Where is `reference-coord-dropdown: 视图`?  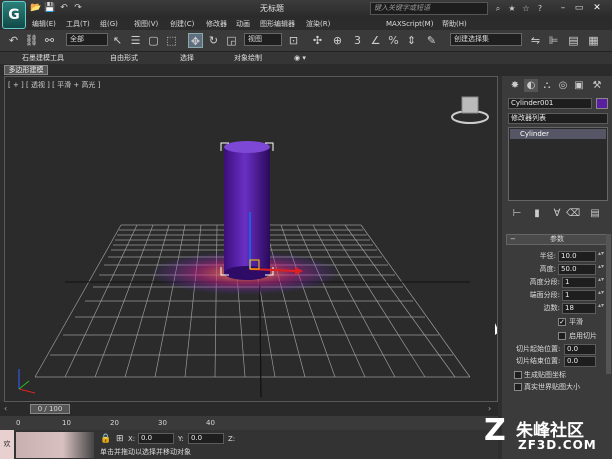 reference-coord-dropdown: 视图 is located at coordinates (263, 39).